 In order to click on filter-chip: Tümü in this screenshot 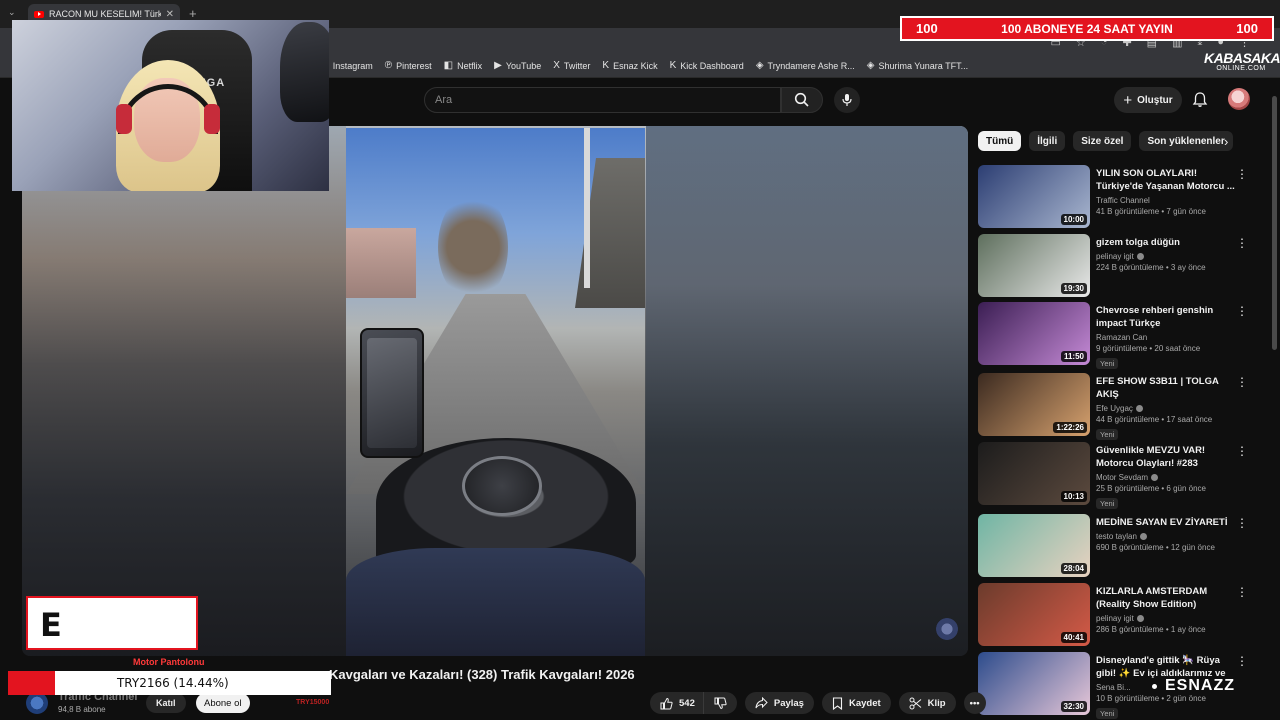, I will do `click(1000, 141)`.